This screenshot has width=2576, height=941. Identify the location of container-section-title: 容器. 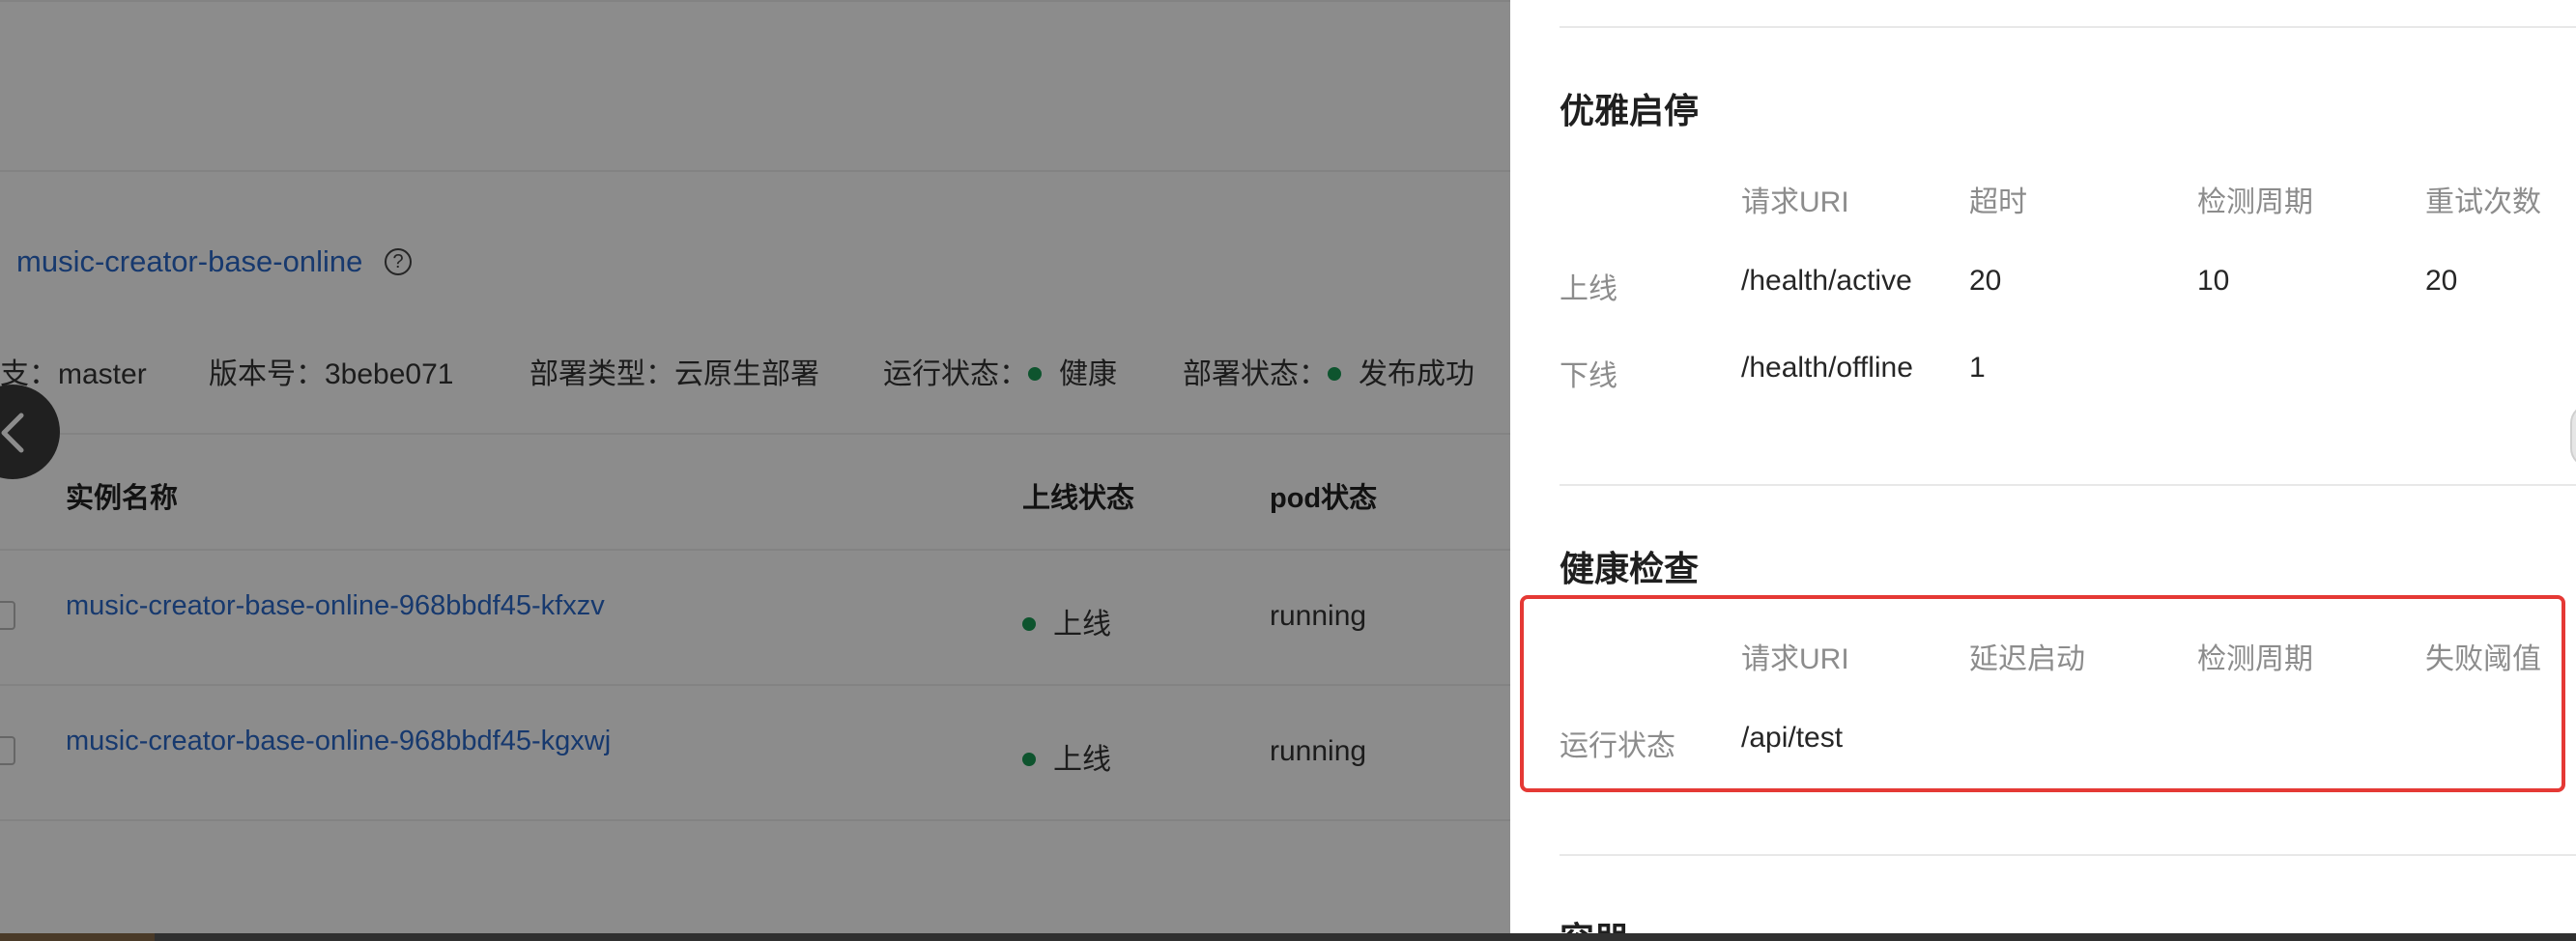
(1595, 922).